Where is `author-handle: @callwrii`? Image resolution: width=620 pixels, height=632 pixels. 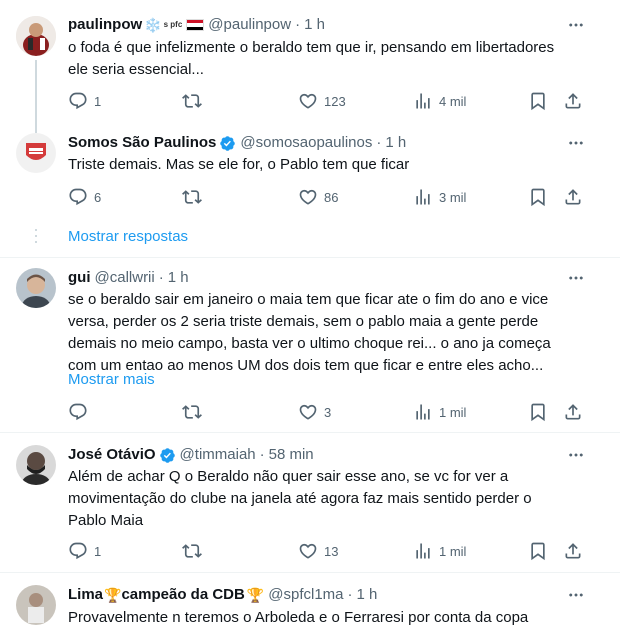 author-handle: @callwrii is located at coordinates (125, 278).